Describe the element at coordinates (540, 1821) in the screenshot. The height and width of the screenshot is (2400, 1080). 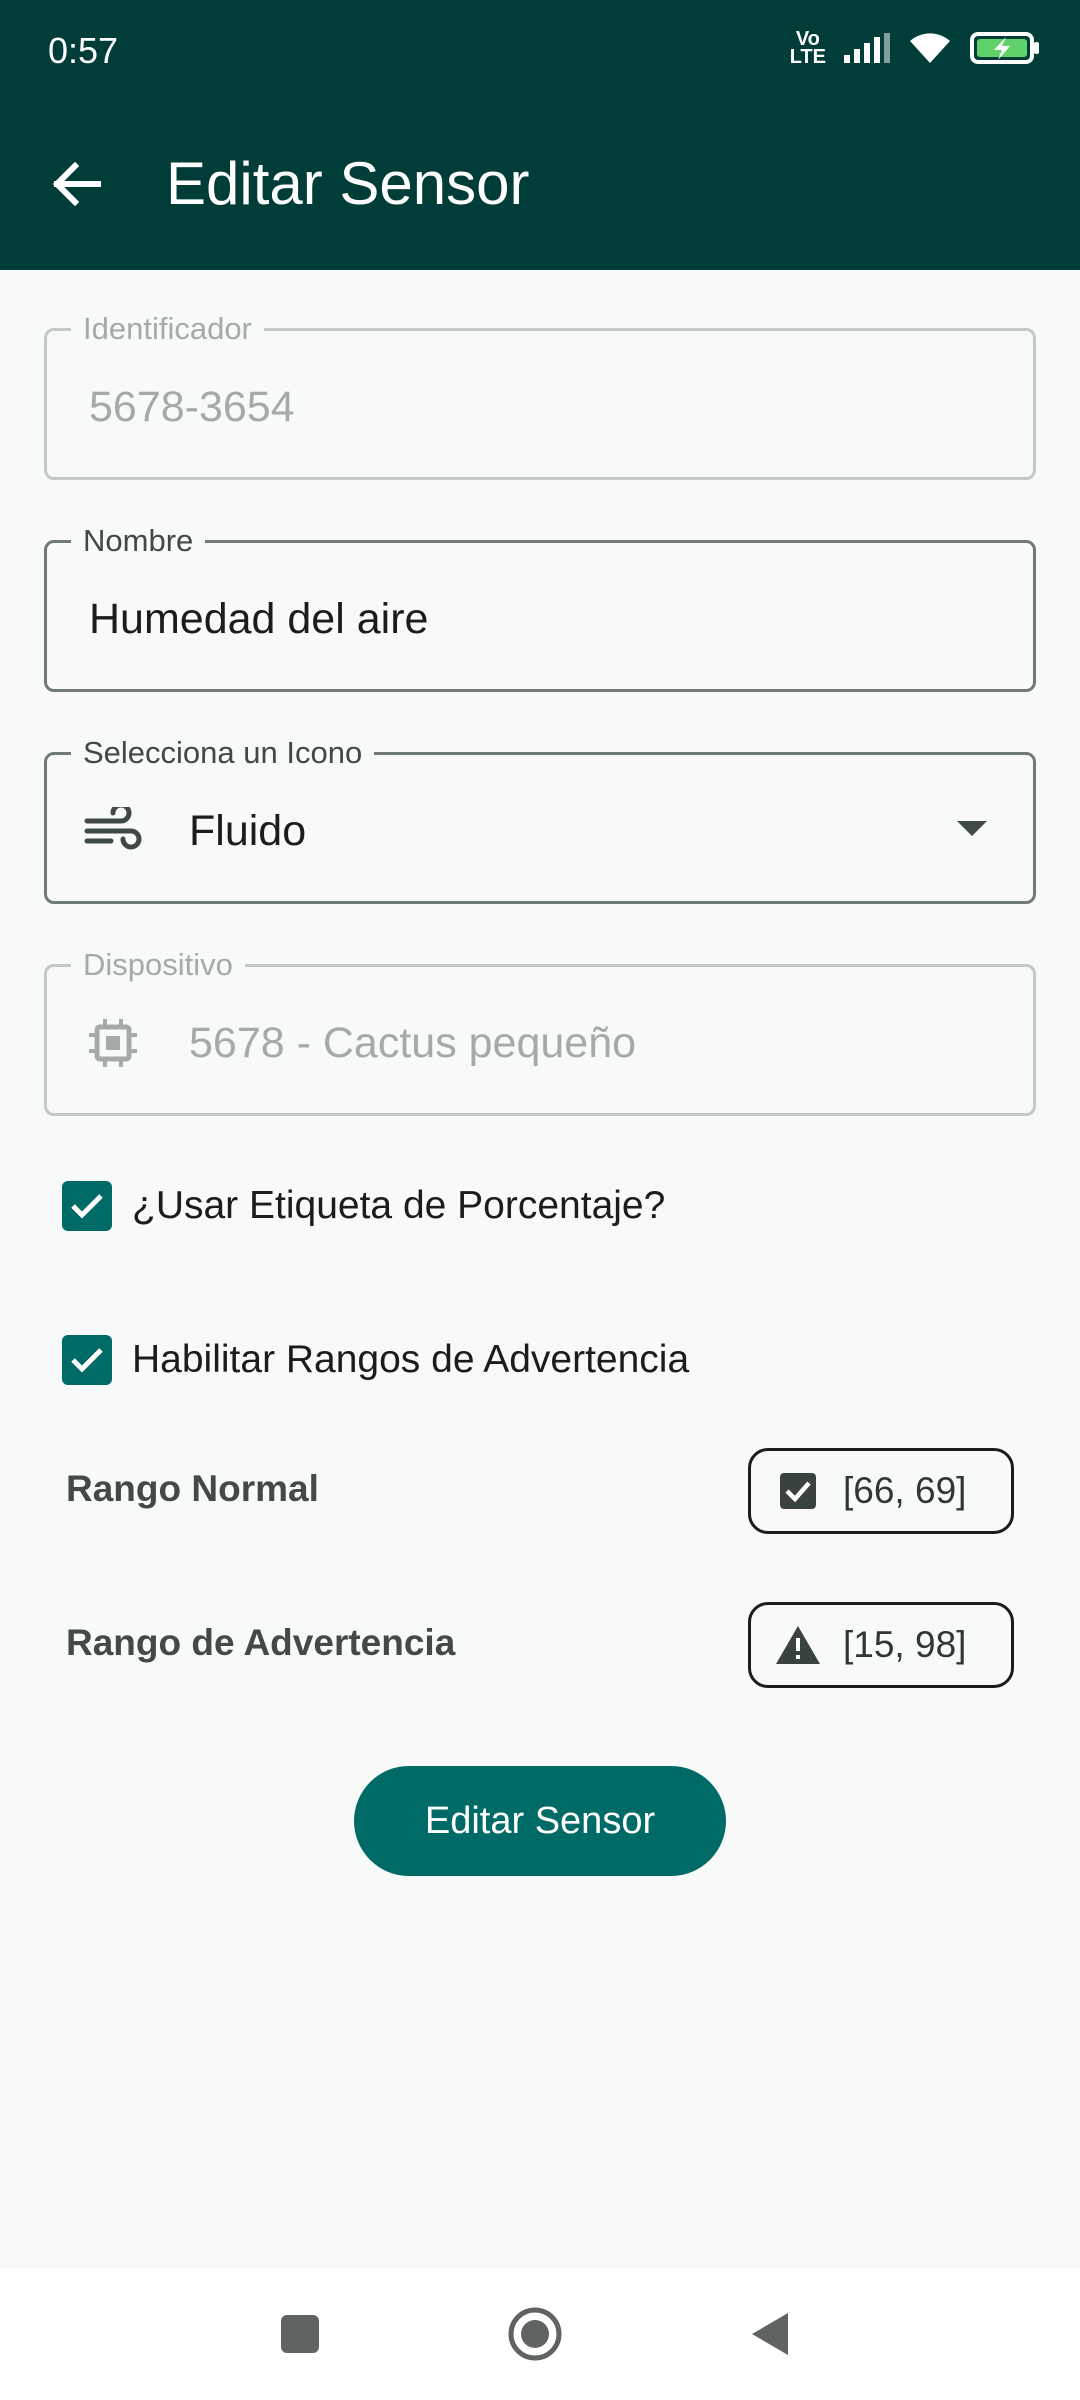
I see `edit-sensor-button: Editar Sensor` at that location.